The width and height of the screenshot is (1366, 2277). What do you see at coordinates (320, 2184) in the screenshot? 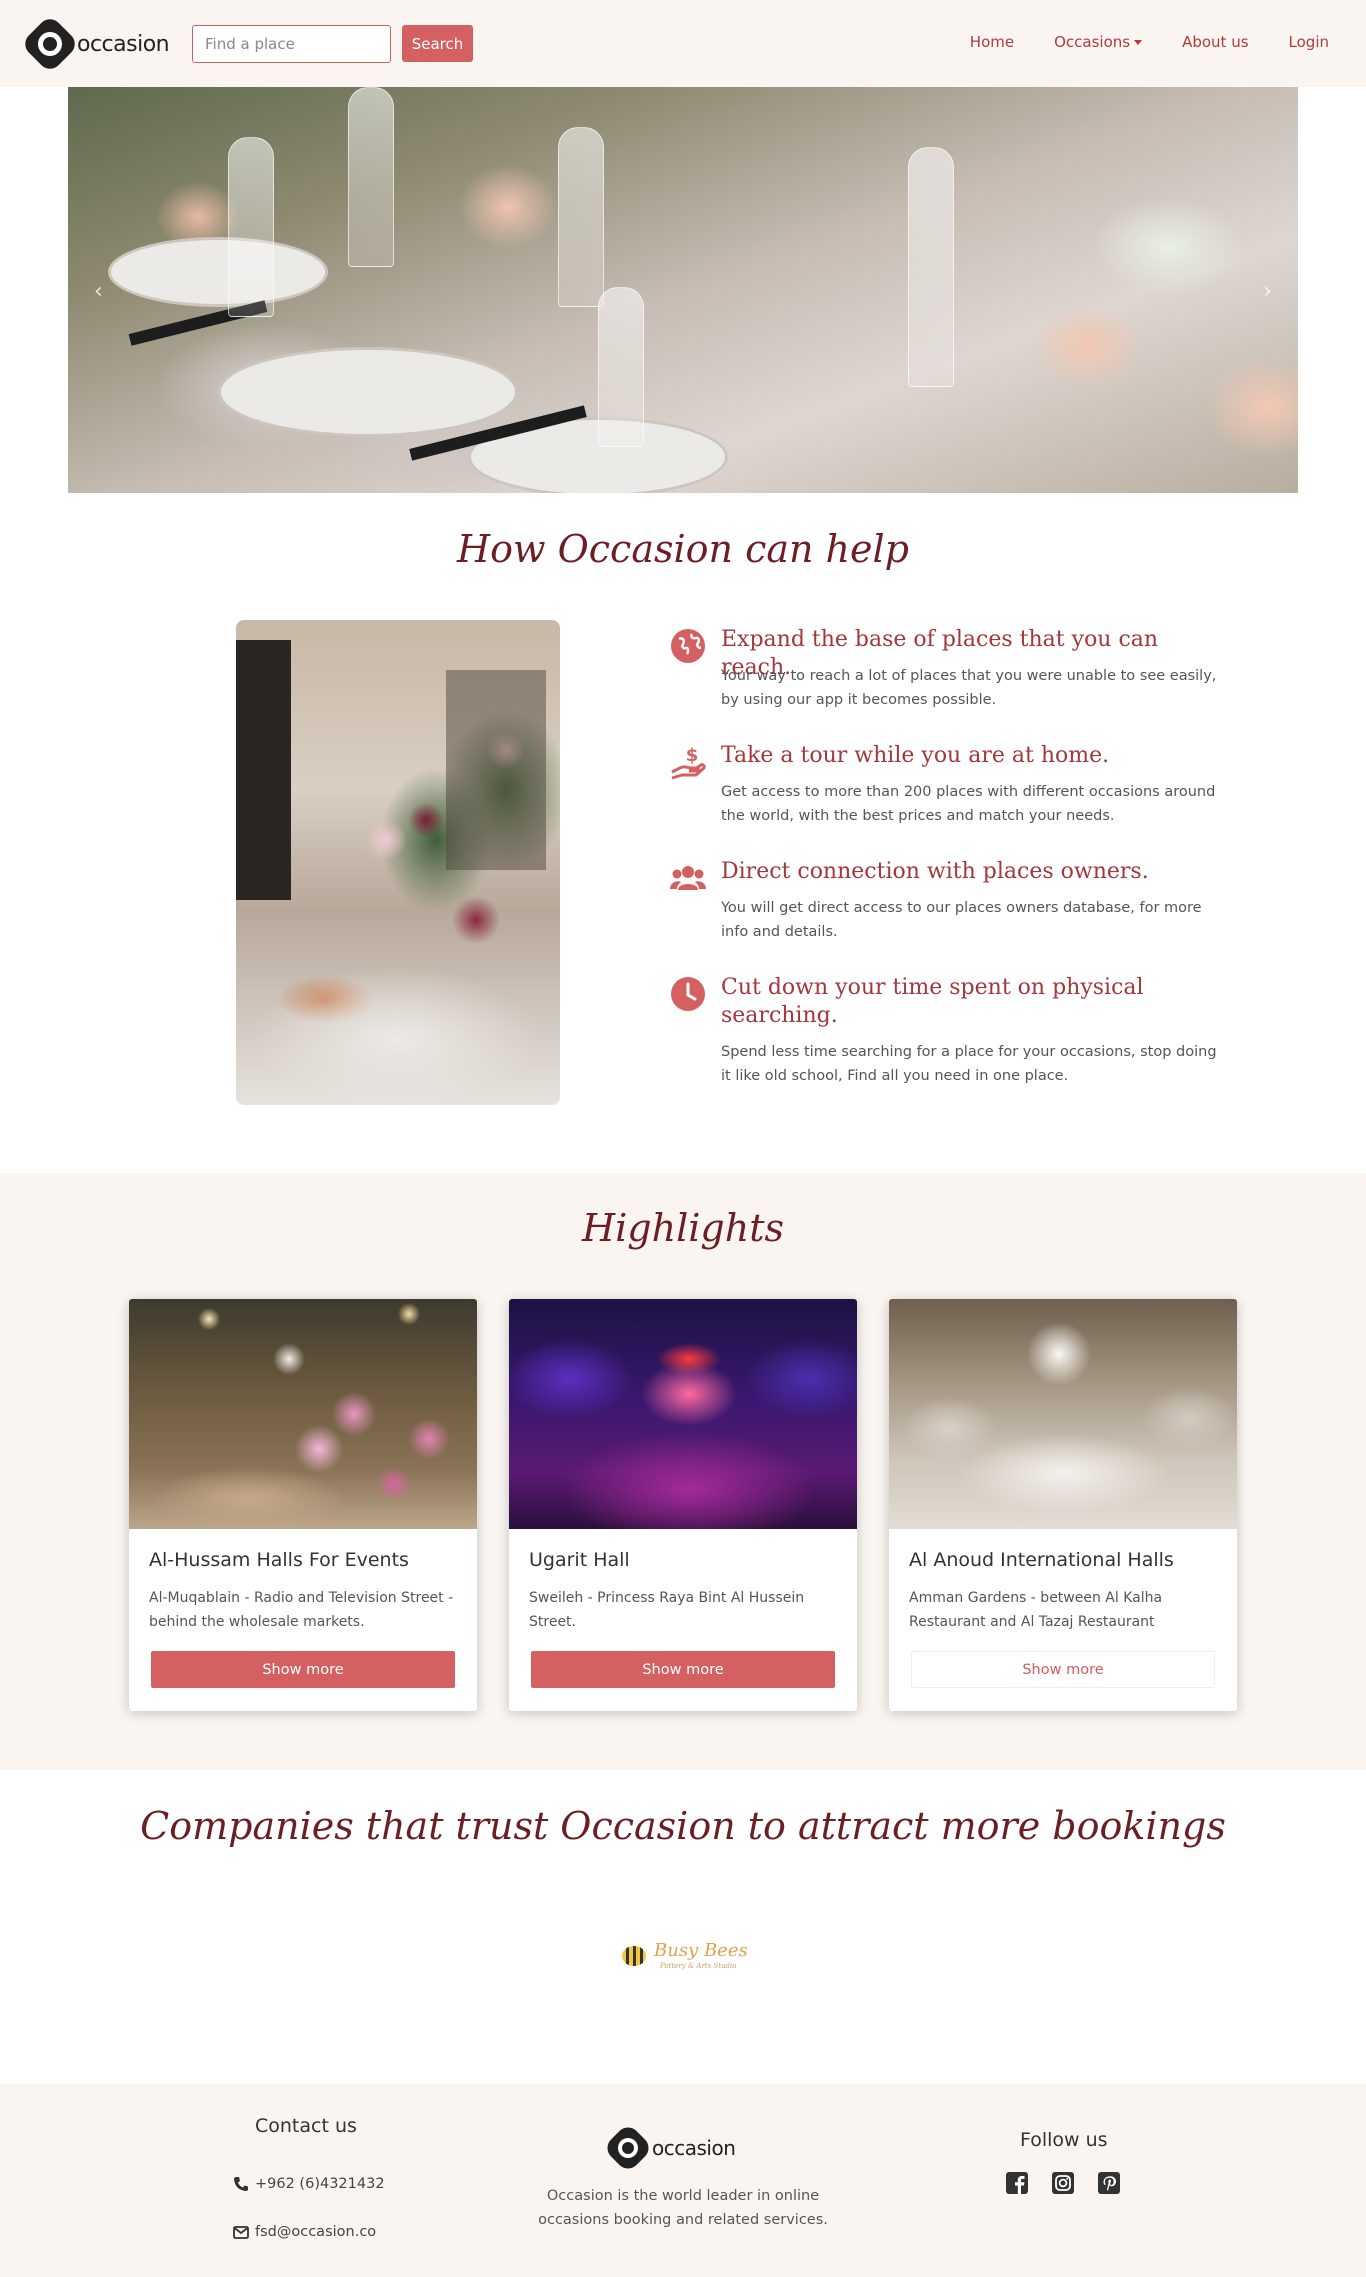
I see `phone-number: +962 (6)4321432` at bounding box center [320, 2184].